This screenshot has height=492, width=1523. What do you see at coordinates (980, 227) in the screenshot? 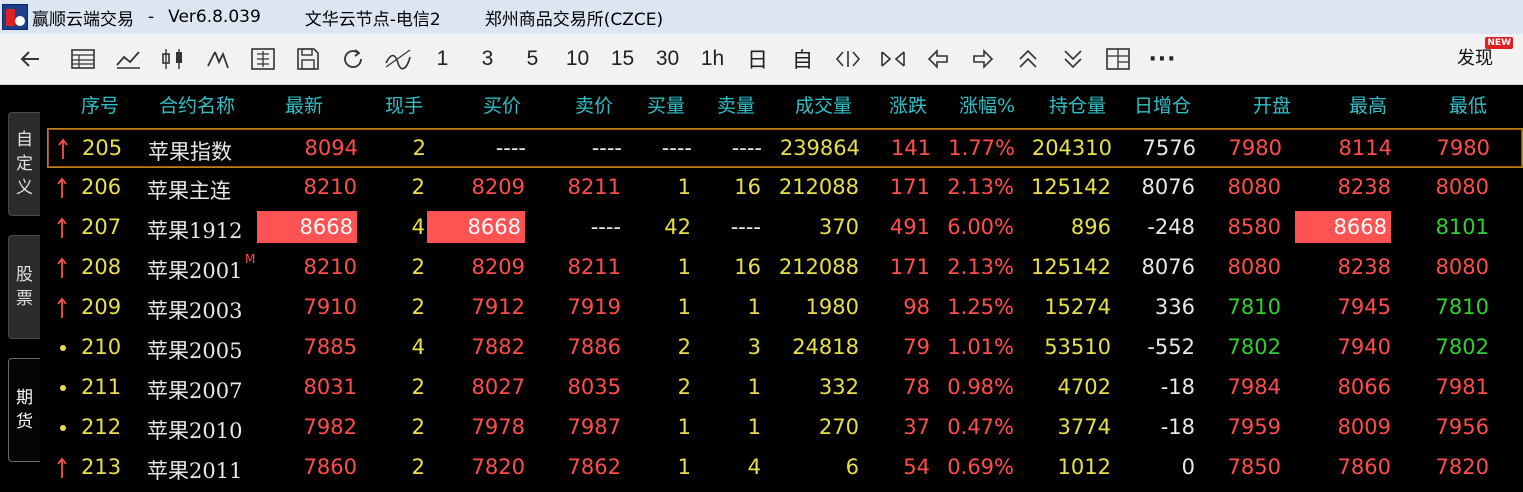
I see `cell-pct: 6.00%` at bounding box center [980, 227].